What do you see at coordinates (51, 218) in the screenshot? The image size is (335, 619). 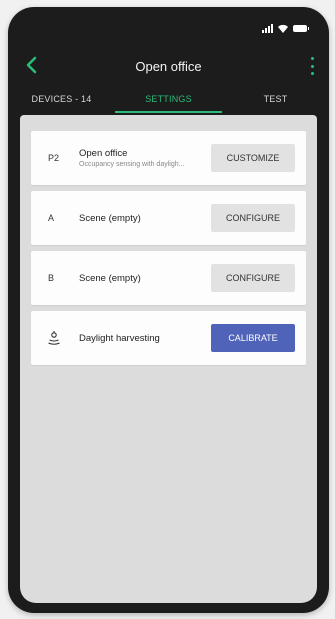 I see `item-lead-label: A` at bounding box center [51, 218].